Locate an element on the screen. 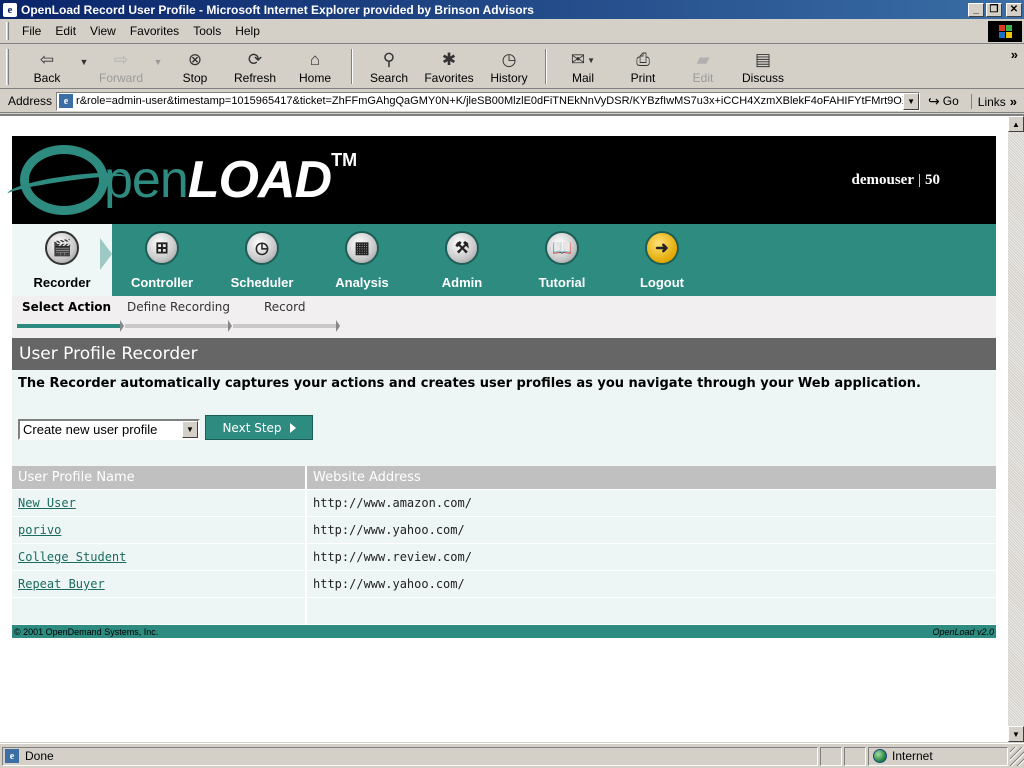  logo-trademark: TM is located at coordinates (344, 160).